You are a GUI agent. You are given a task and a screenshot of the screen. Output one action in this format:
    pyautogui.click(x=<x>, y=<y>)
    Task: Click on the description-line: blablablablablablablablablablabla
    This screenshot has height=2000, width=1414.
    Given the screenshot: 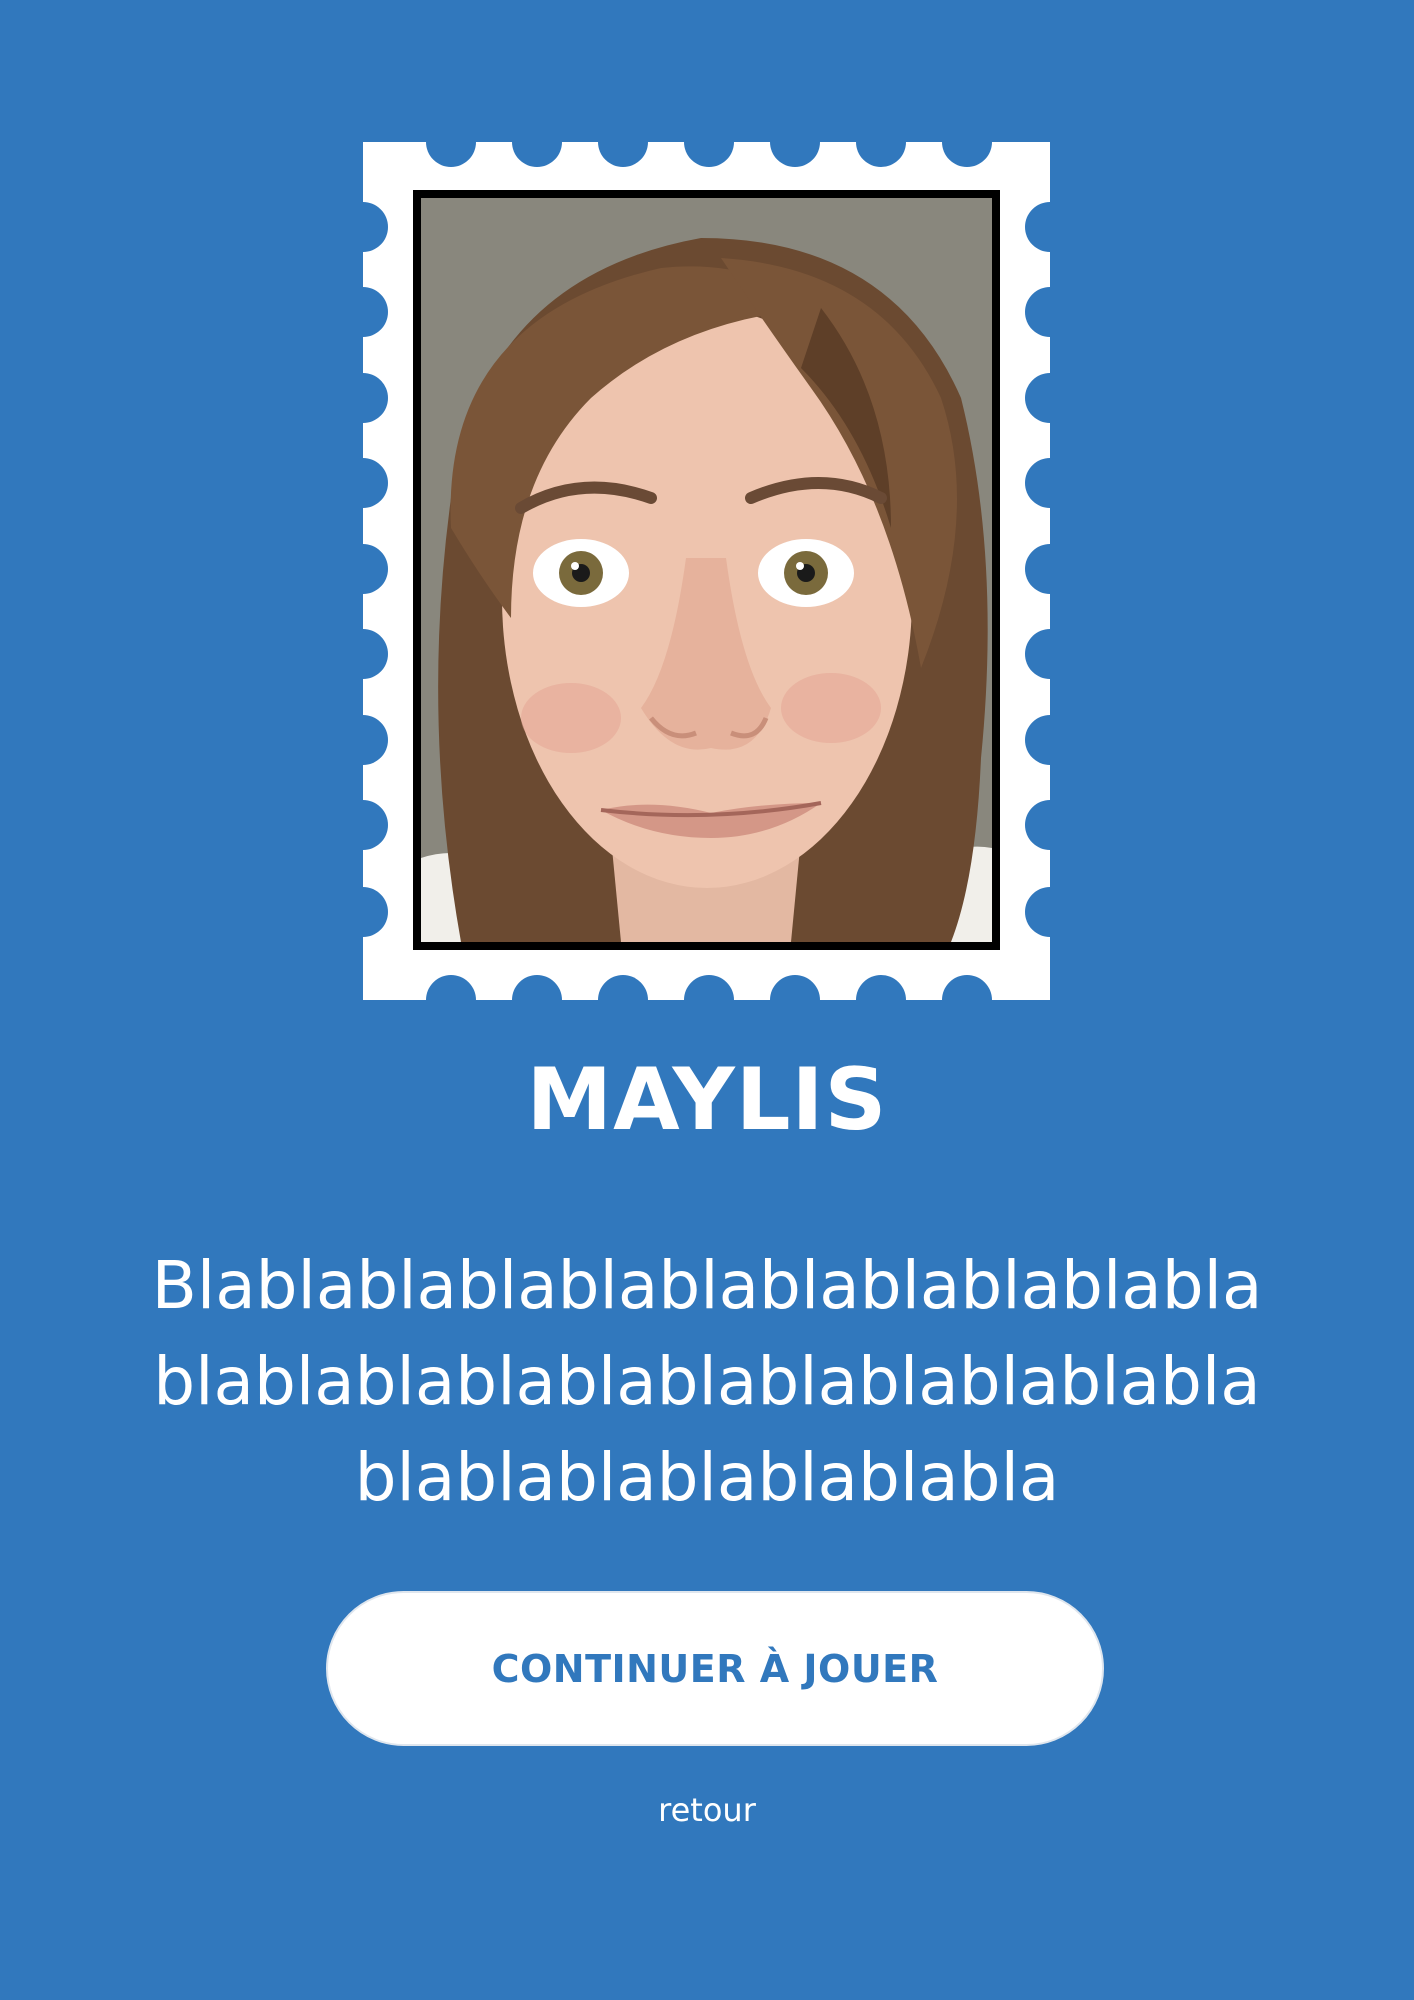 What is the action you would take?
    pyautogui.click(x=707, y=1381)
    